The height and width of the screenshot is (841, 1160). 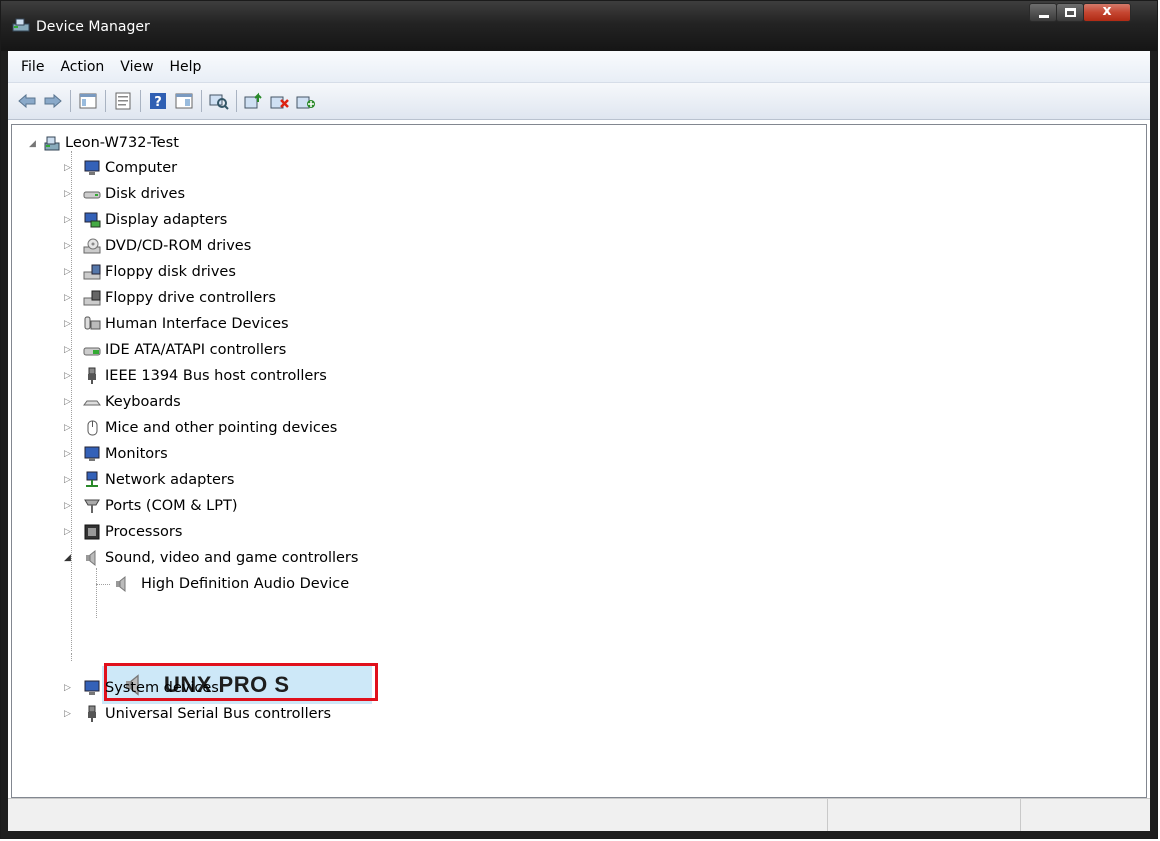 I want to click on forward-icon, so click(x=53, y=101).